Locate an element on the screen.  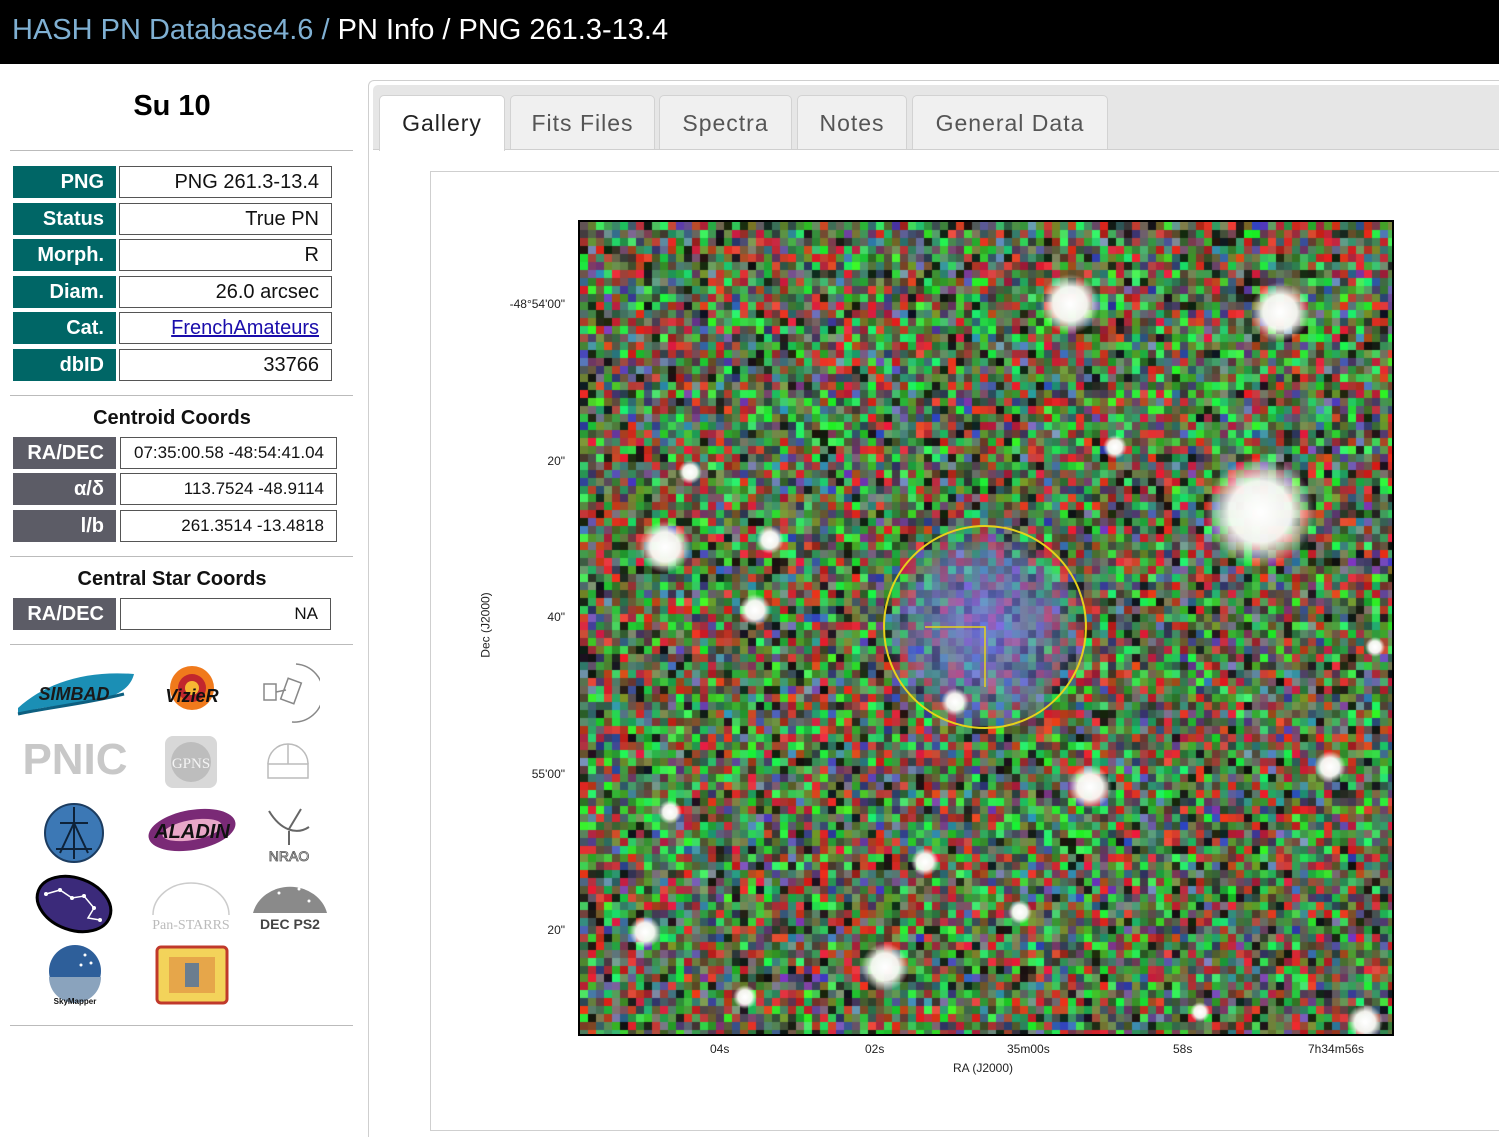
logo-text: DEC PS2 is located at coordinates (290, 924).